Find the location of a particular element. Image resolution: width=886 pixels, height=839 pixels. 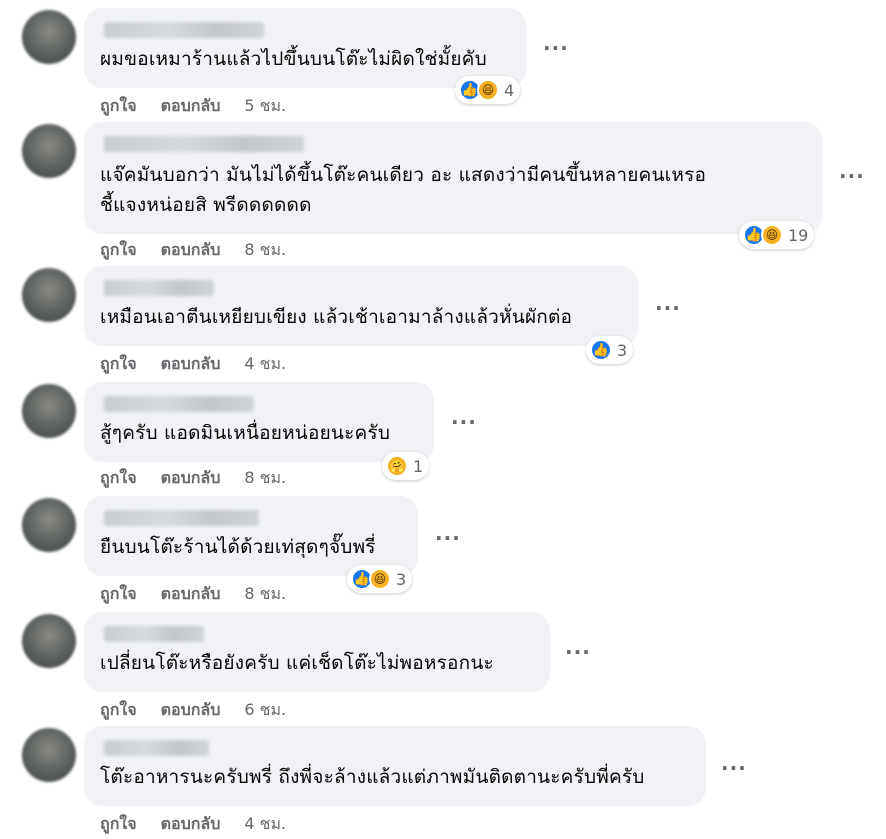

comment-actions: ถูกใจ ตอบกลับ 6 ชม. is located at coordinates (193, 710).